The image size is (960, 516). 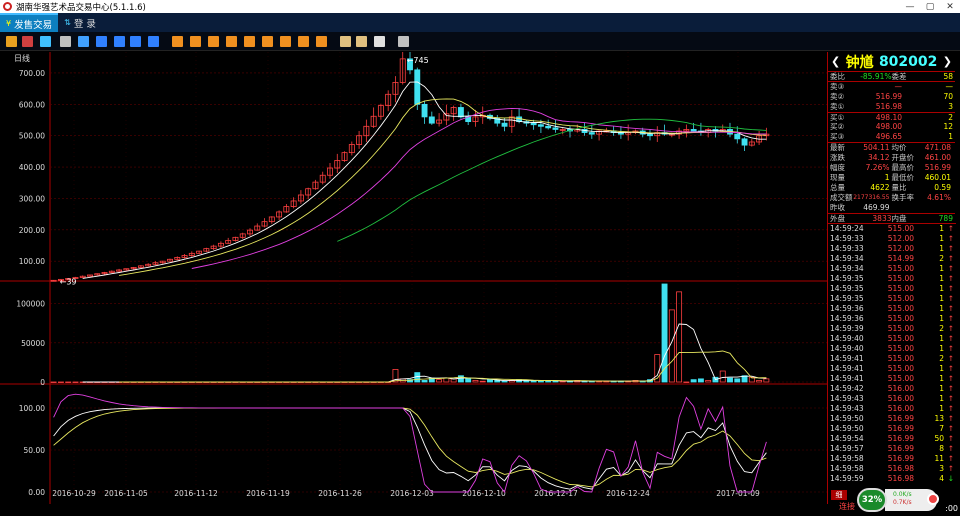 What do you see at coordinates (32, 261) in the screenshot?
I see `price-tick-label: 100.00` at bounding box center [32, 261].